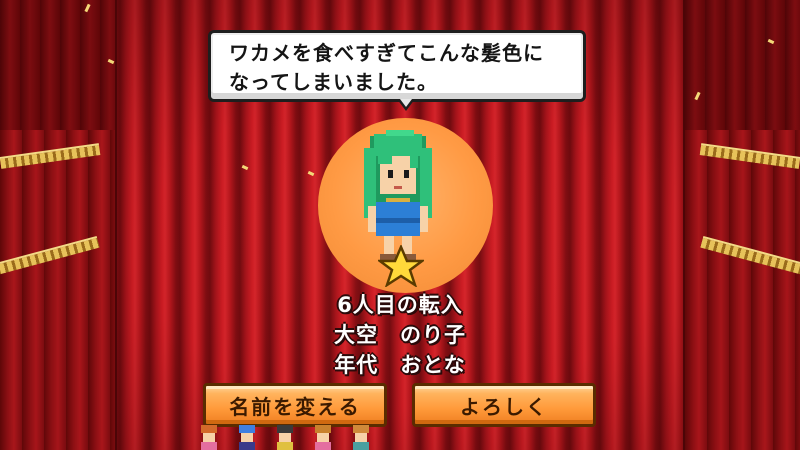 This screenshot has height=450, width=800. I want to click on speech-bubble-tail-inner, so click(406, 103).